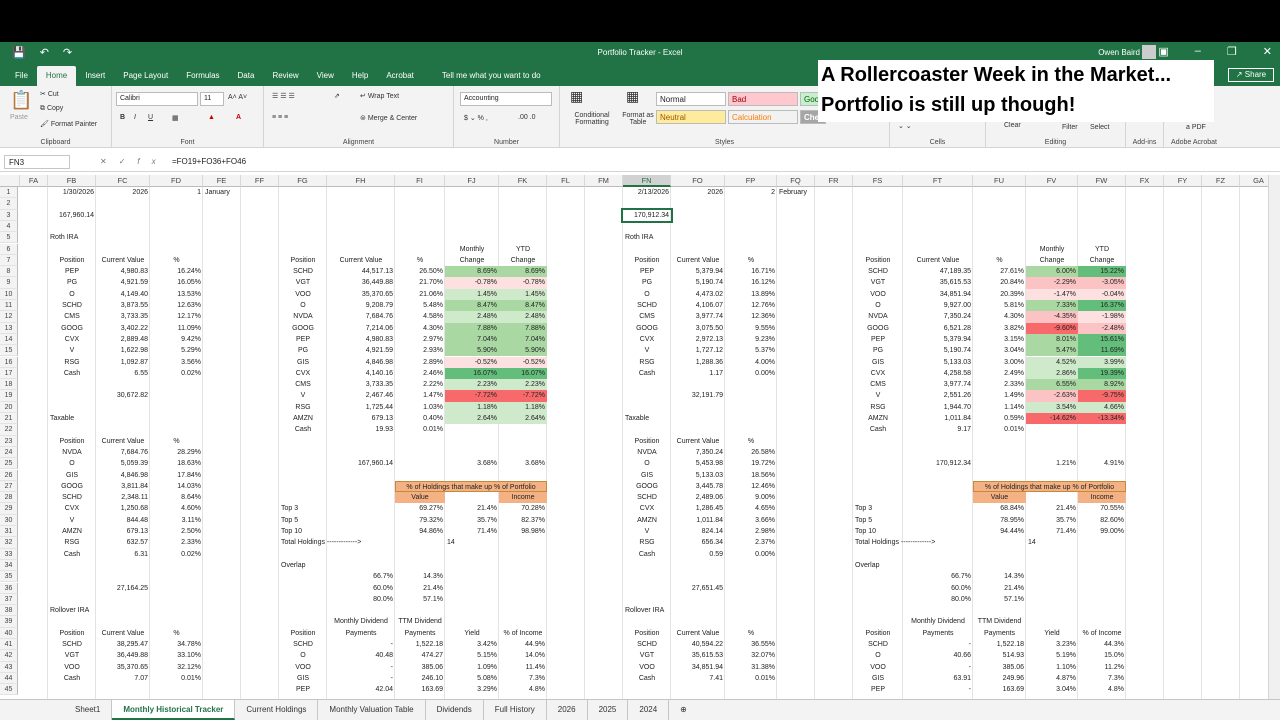 The image size is (1280, 720). Describe the element at coordinates (472, 463) in the screenshot. I see `cell-FJ25: 3.68%` at that location.